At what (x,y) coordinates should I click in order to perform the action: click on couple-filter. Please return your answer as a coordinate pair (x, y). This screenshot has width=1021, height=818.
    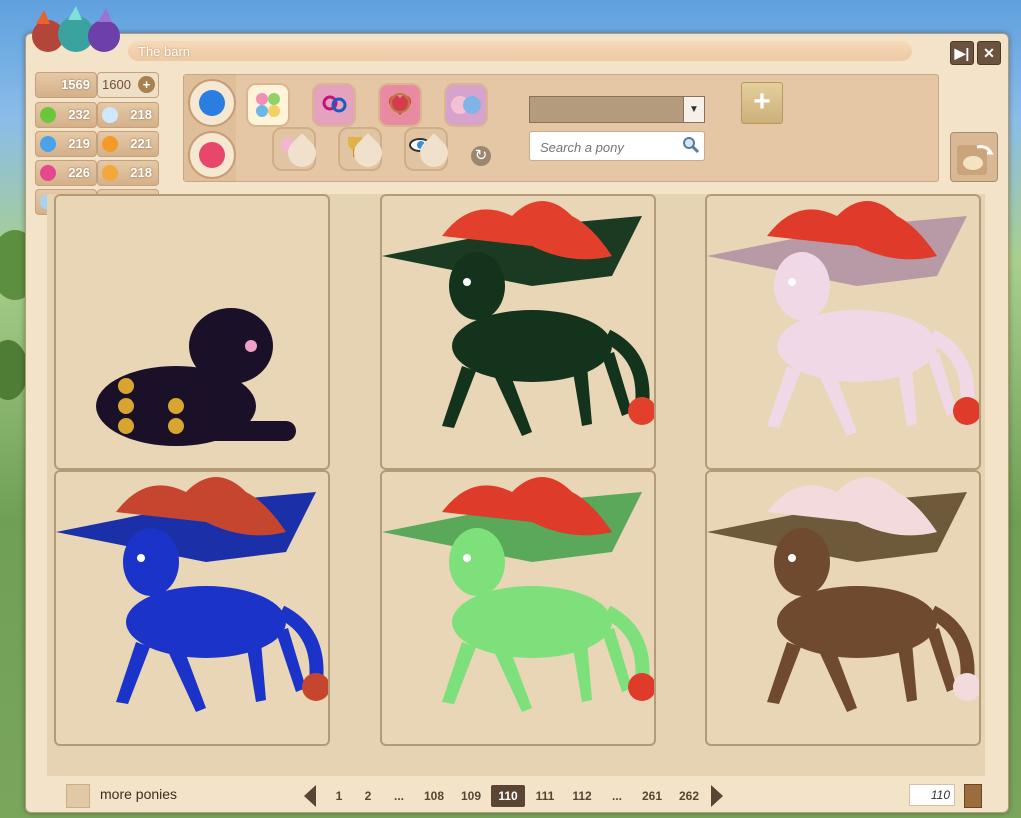
    Looking at the image, I should click on (466, 105).